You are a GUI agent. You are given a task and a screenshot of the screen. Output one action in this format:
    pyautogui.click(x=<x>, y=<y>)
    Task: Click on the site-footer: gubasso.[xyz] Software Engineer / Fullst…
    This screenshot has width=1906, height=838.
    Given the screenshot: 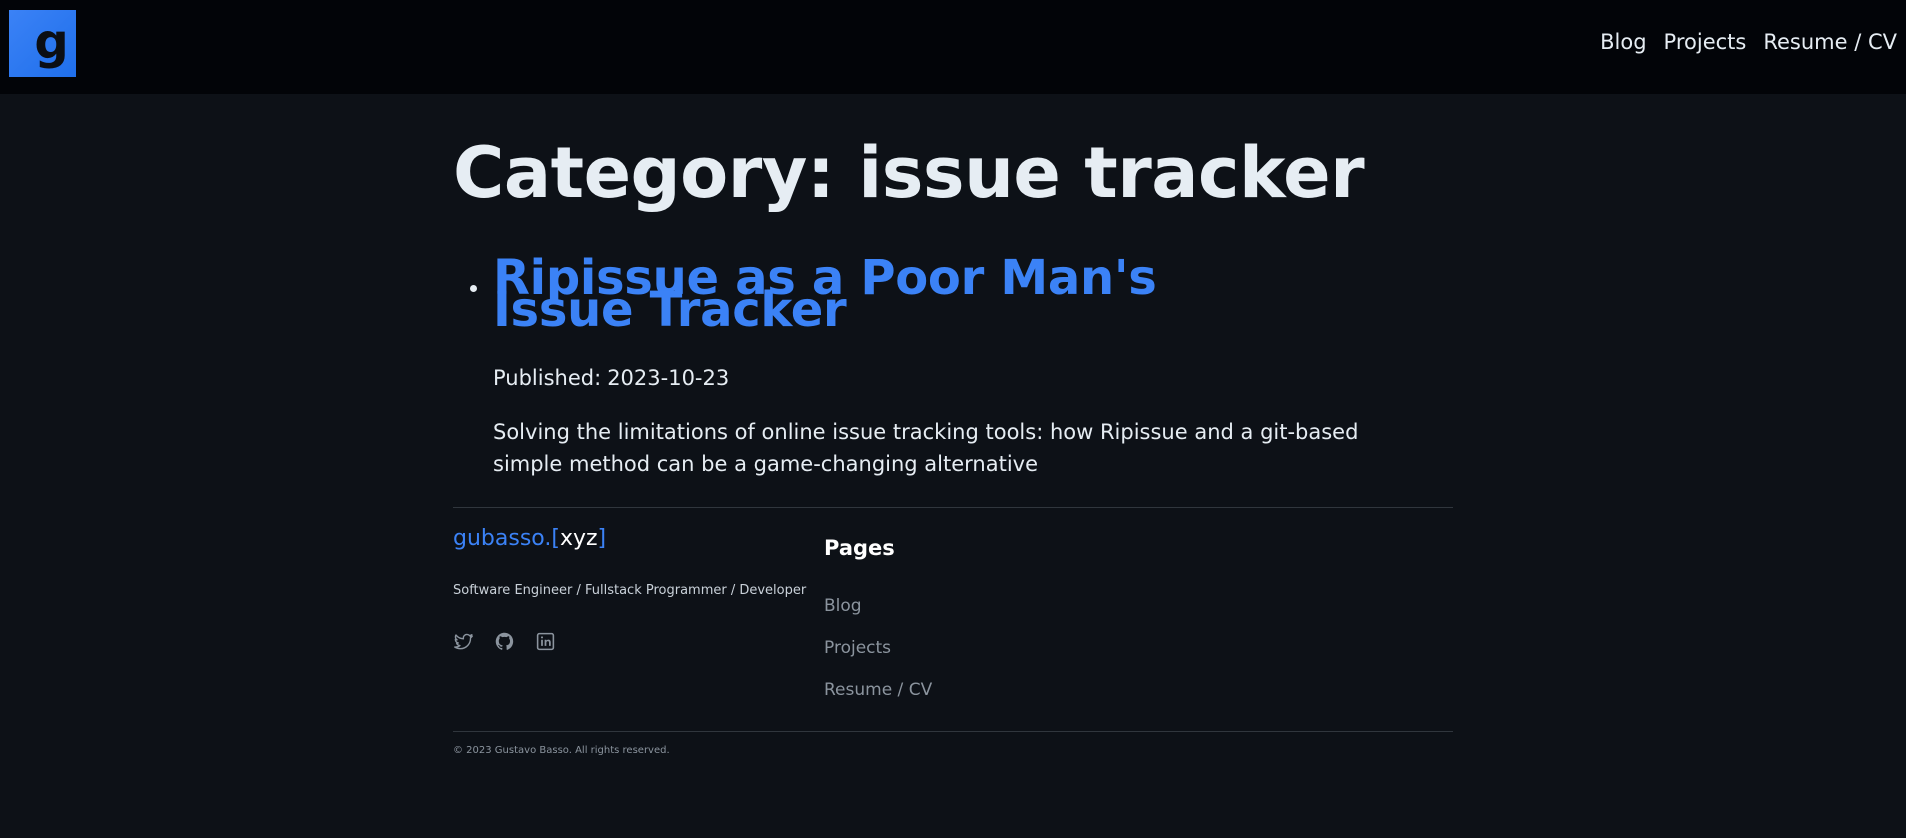 What is the action you would take?
    pyautogui.click(x=953, y=618)
    